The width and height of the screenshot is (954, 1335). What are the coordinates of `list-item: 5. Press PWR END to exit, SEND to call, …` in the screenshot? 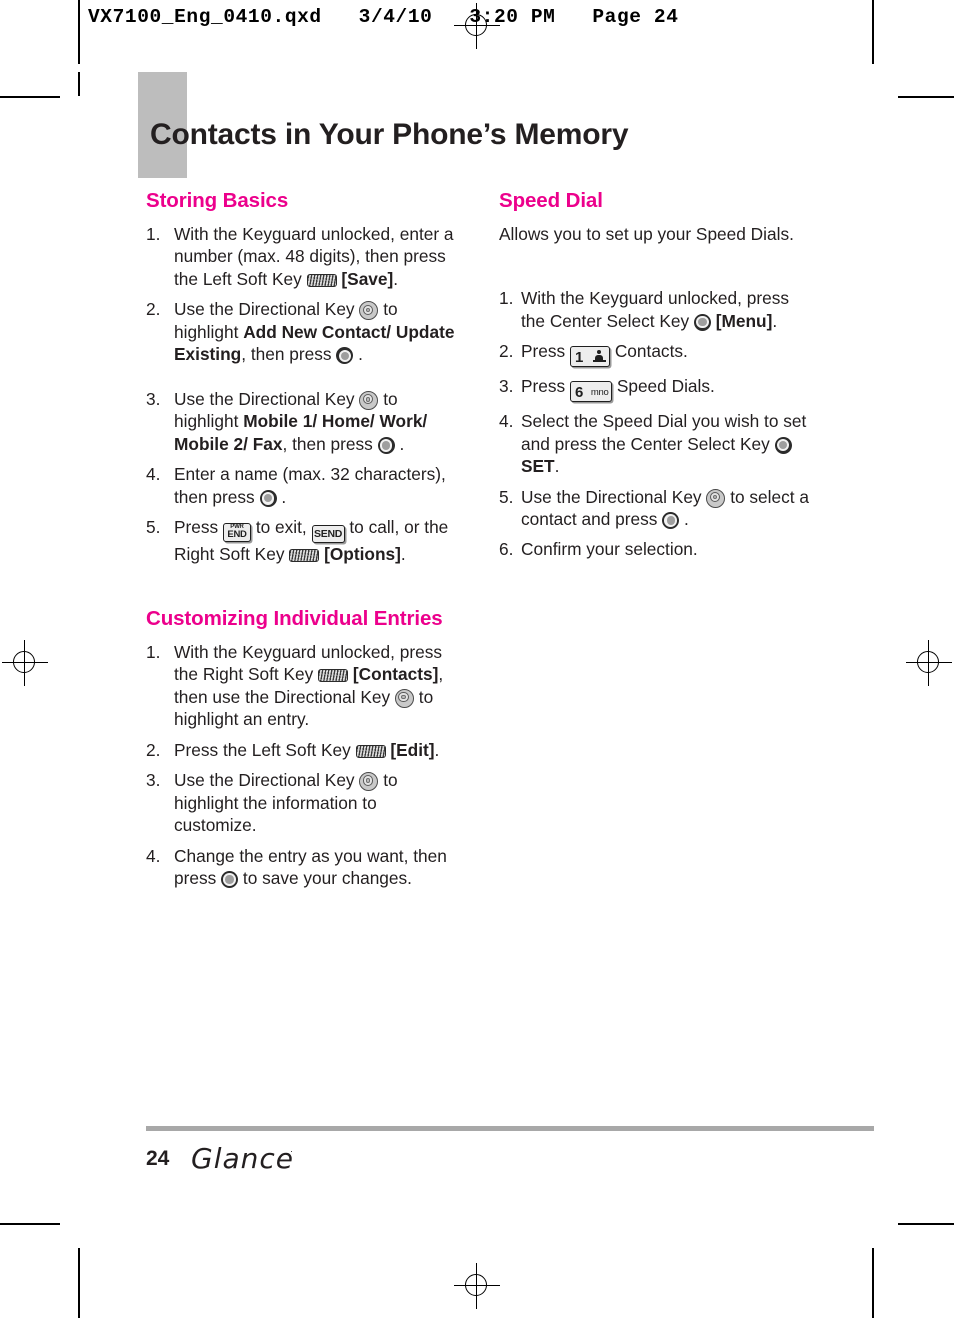 It's located at (301, 540).